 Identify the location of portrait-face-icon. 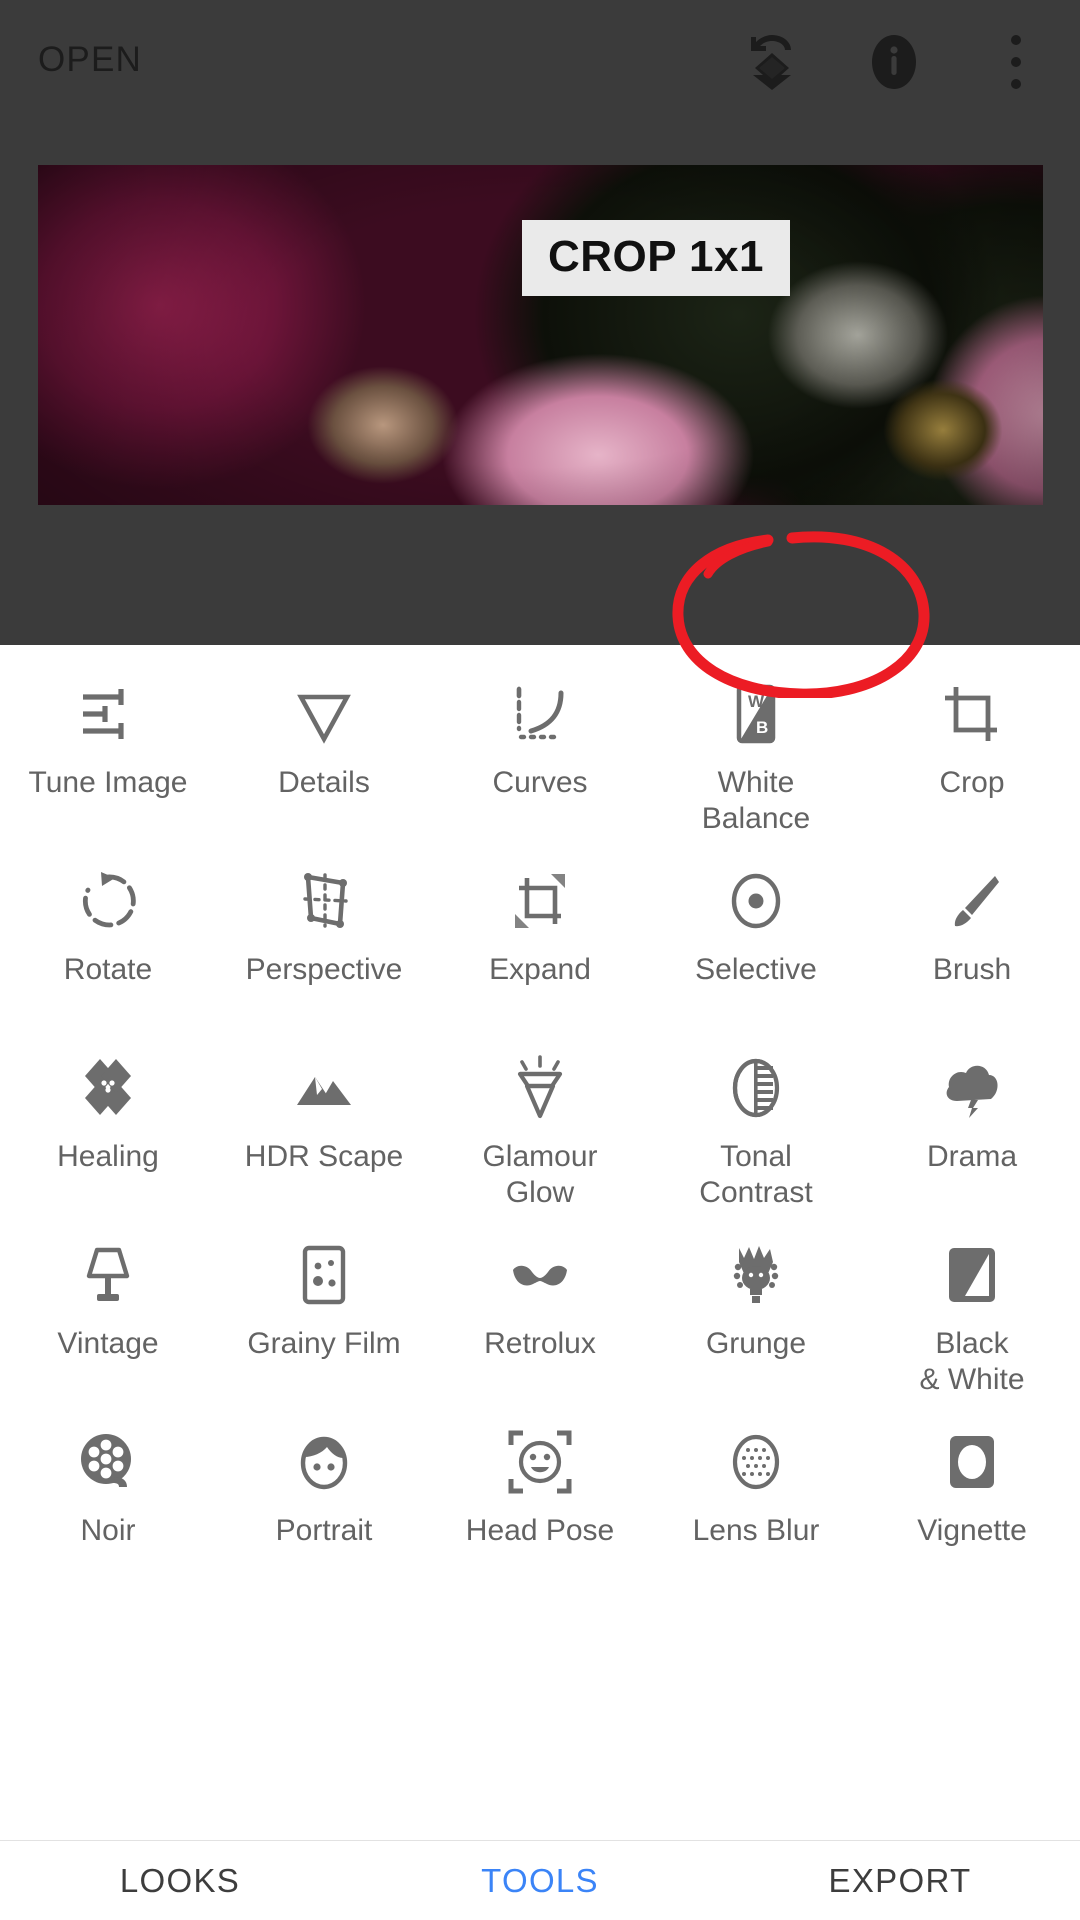
(324, 1462).